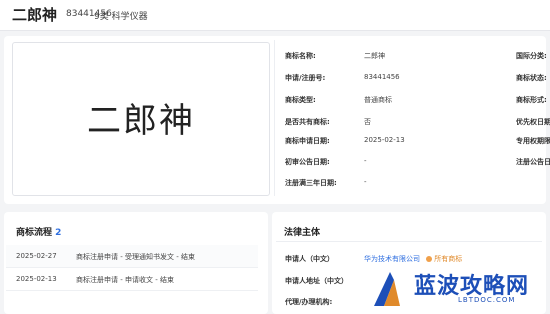  Describe the element at coordinates (302, 233) in the screenshot. I see `legal-title: 法律主体` at that location.